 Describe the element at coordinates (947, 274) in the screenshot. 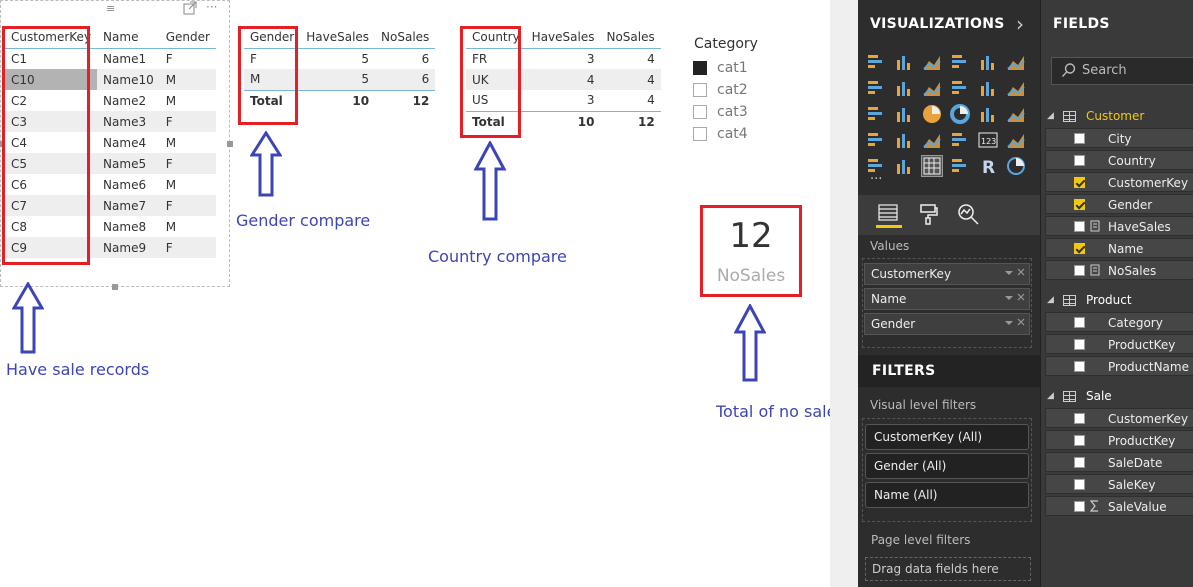

I see `value-well-item: CustomerKey` at that location.